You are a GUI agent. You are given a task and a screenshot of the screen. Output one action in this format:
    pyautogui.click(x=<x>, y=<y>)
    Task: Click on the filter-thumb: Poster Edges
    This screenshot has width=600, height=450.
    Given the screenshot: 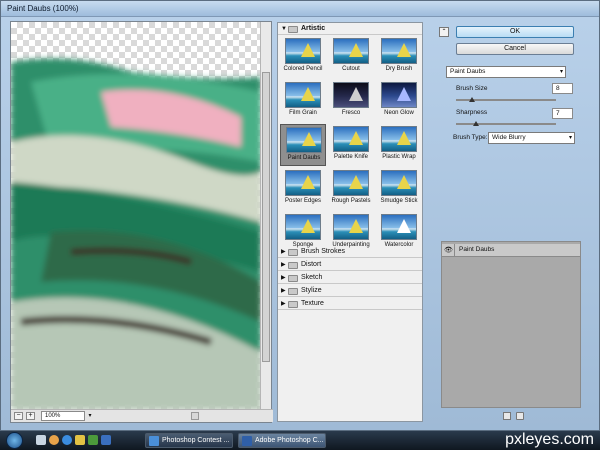 What is the action you would take?
    pyautogui.click(x=303, y=189)
    